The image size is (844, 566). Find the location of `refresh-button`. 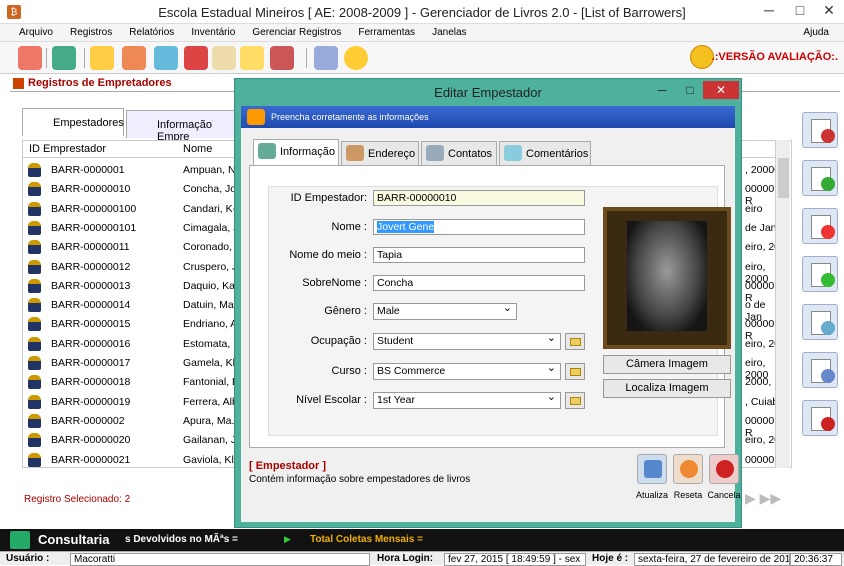

refresh-button is located at coordinates (820, 274).